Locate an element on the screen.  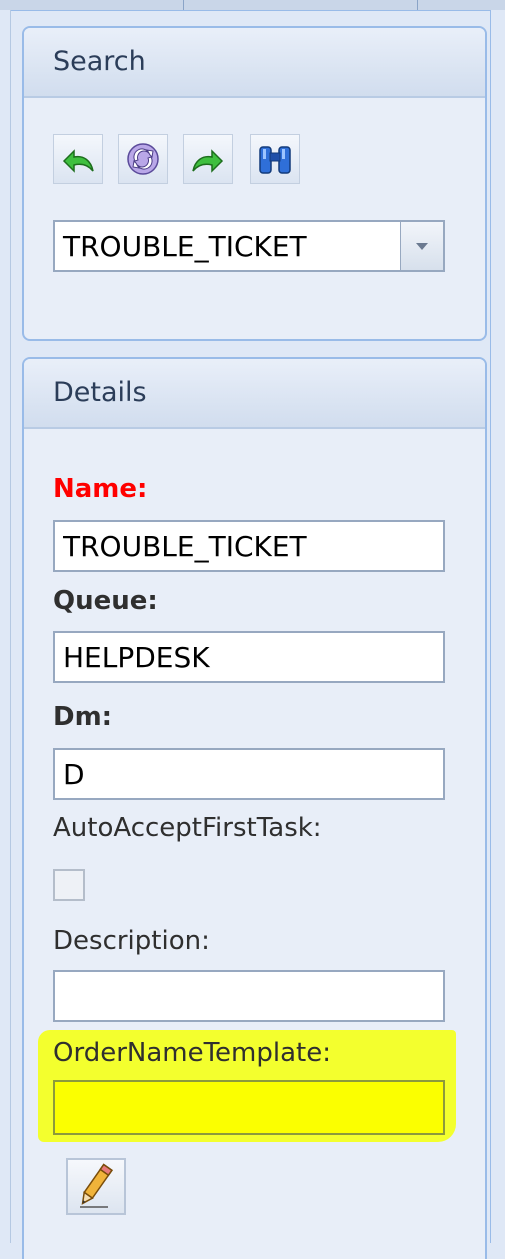
entity-combo: TROUBLE_TICKET is located at coordinates (249, 246).